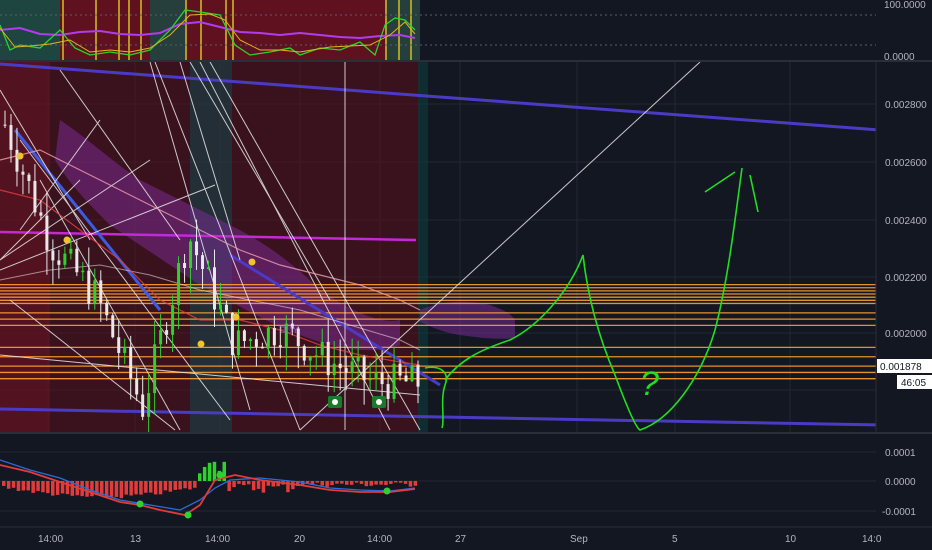 The height and width of the screenshot is (550, 932). What do you see at coordinates (25, 247) in the screenshot?
I see `red-zone` at bounding box center [25, 247].